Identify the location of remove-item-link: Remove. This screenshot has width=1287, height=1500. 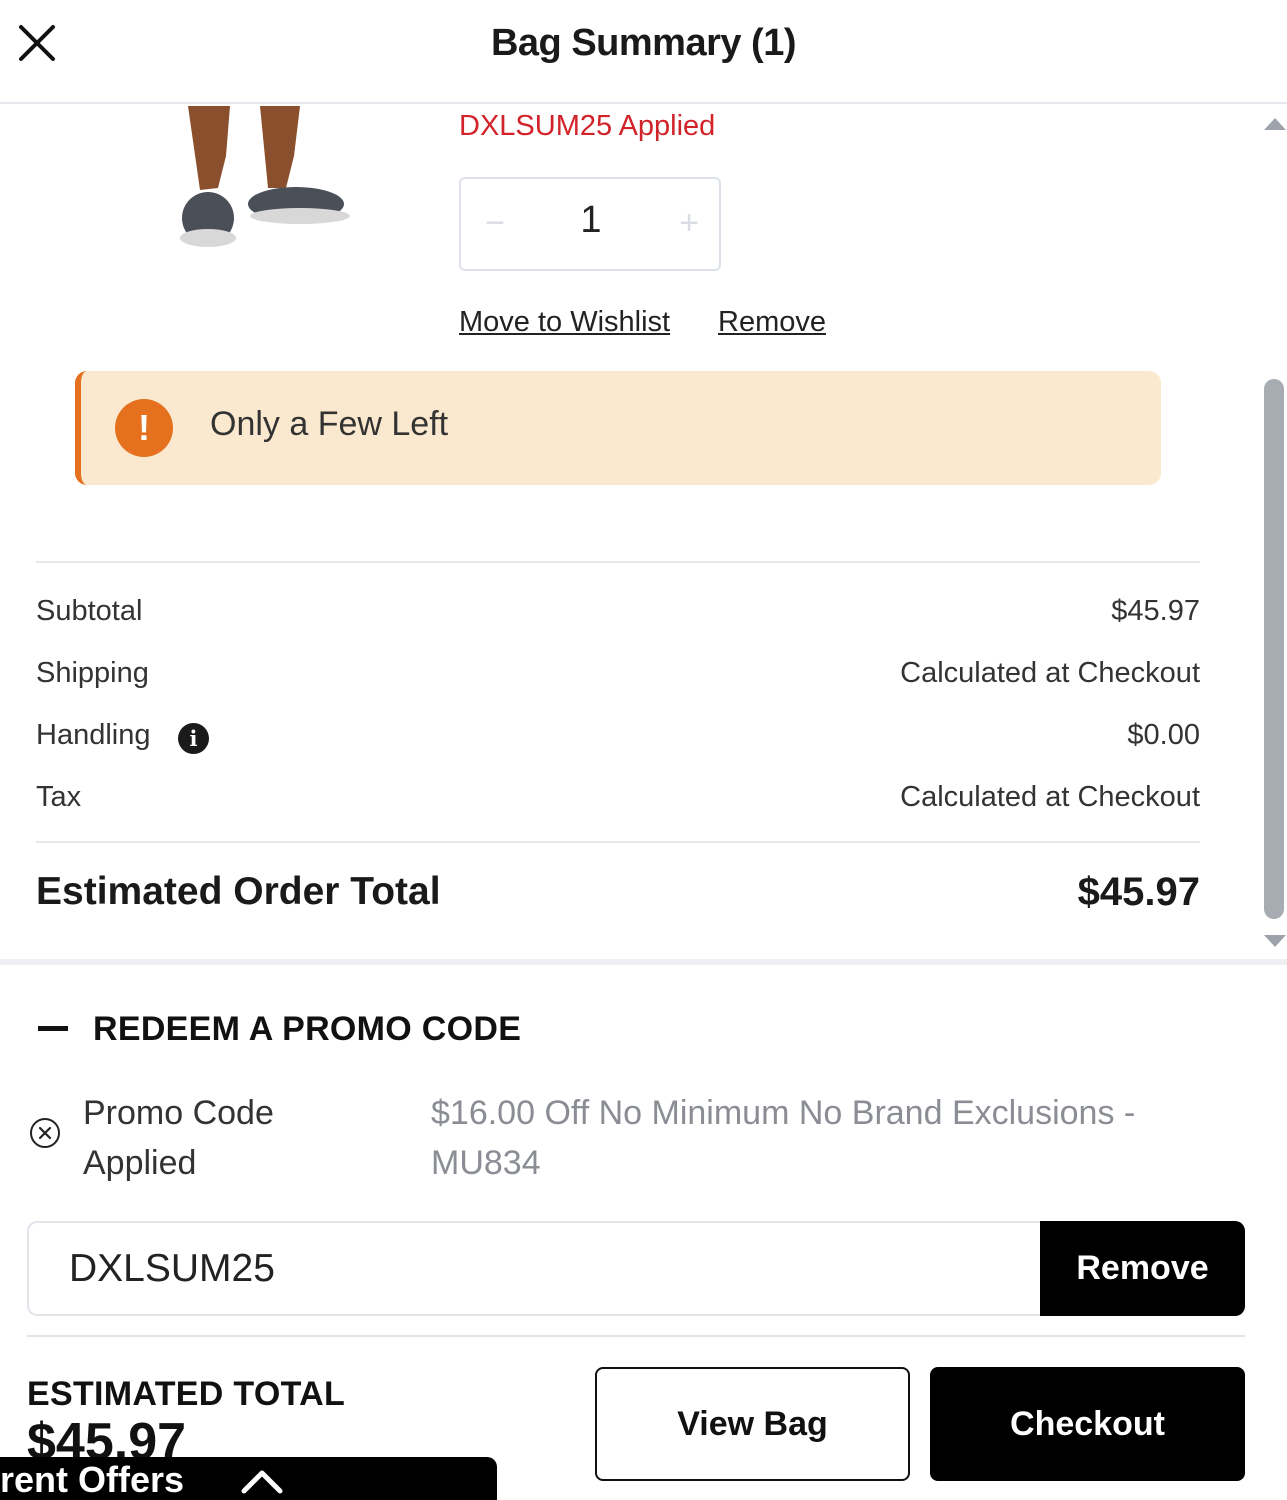
(772, 322).